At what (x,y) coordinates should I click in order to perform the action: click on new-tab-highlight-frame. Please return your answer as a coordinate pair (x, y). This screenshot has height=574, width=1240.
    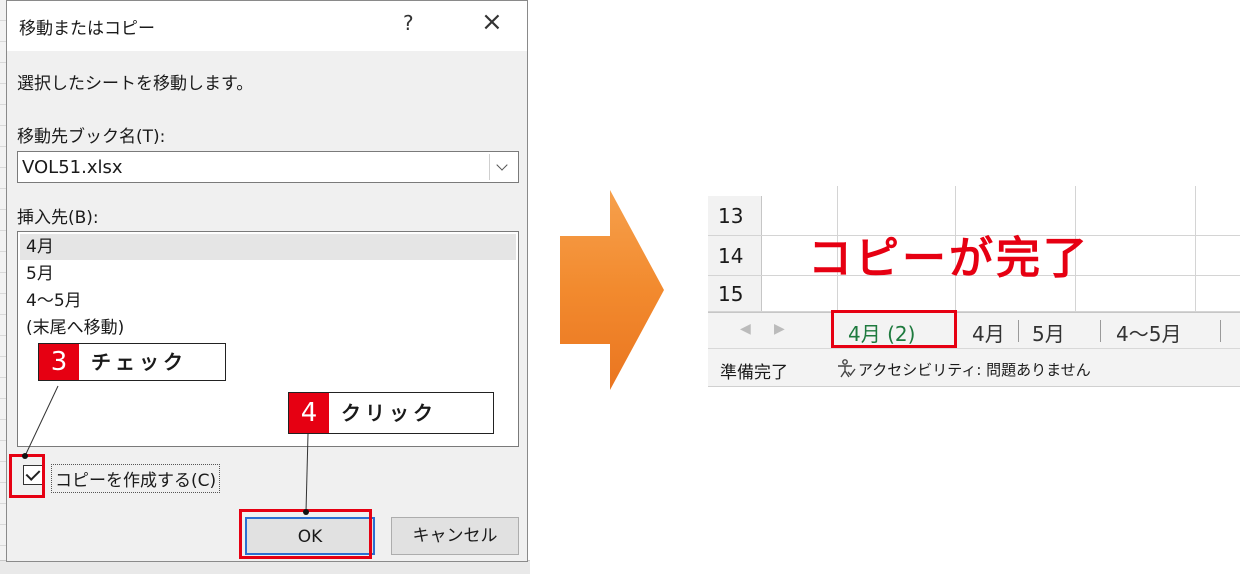
    Looking at the image, I should click on (894, 329).